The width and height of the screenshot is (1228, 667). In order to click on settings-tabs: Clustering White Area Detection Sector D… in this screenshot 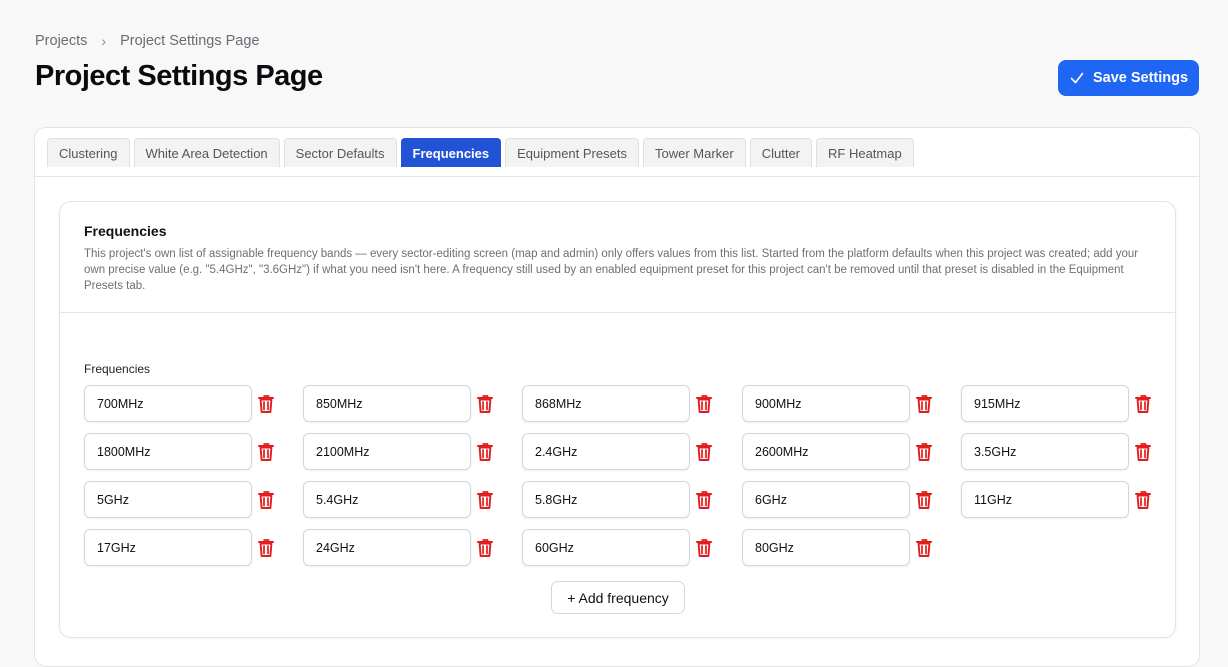, I will do `click(480, 152)`.